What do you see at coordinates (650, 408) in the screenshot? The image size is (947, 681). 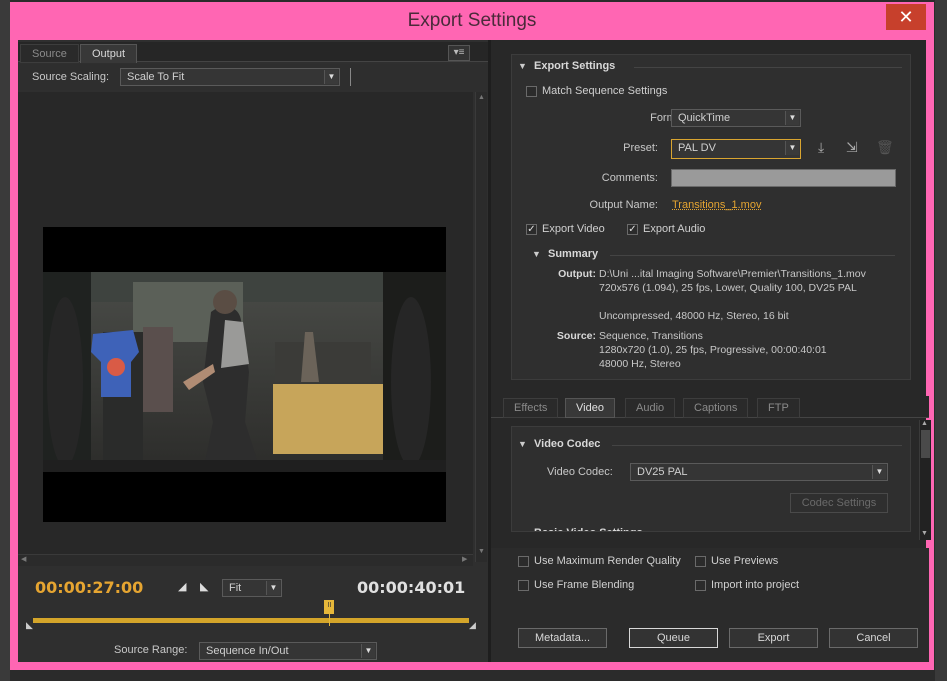 I see `tab-audio: Audio` at bounding box center [650, 408].